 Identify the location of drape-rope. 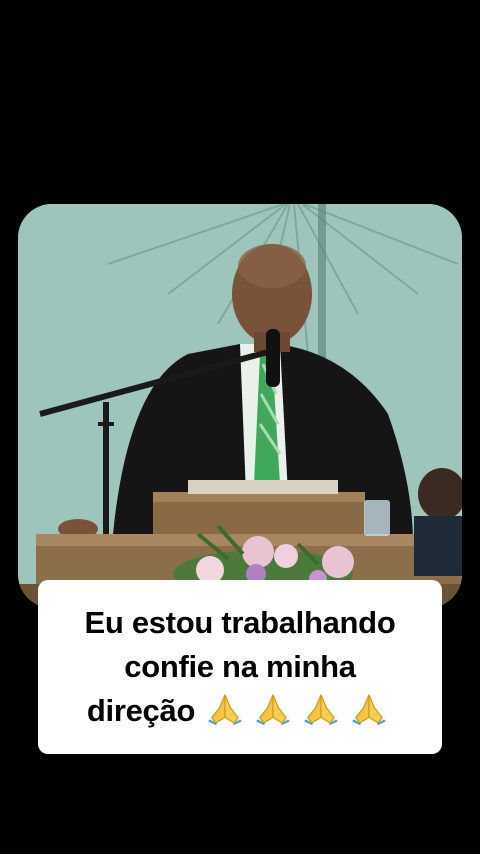
(322, 284).